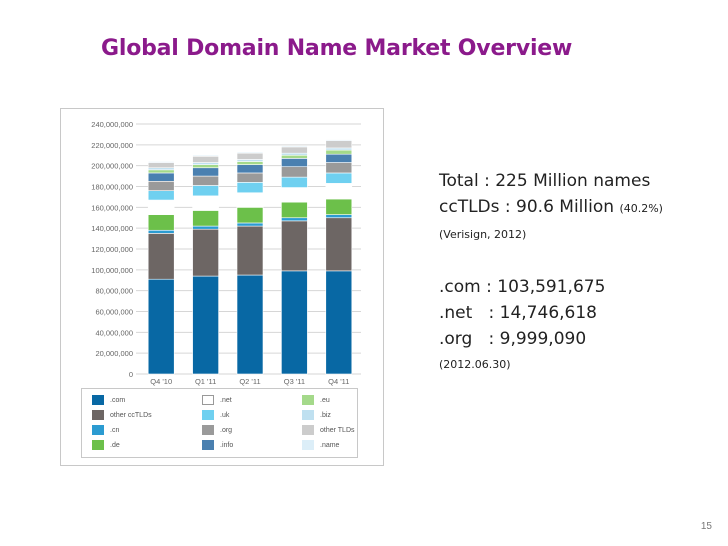  Describe the element at coordinates (325, 400) in the screenshot. I see `legend-label: .eu` at that location.